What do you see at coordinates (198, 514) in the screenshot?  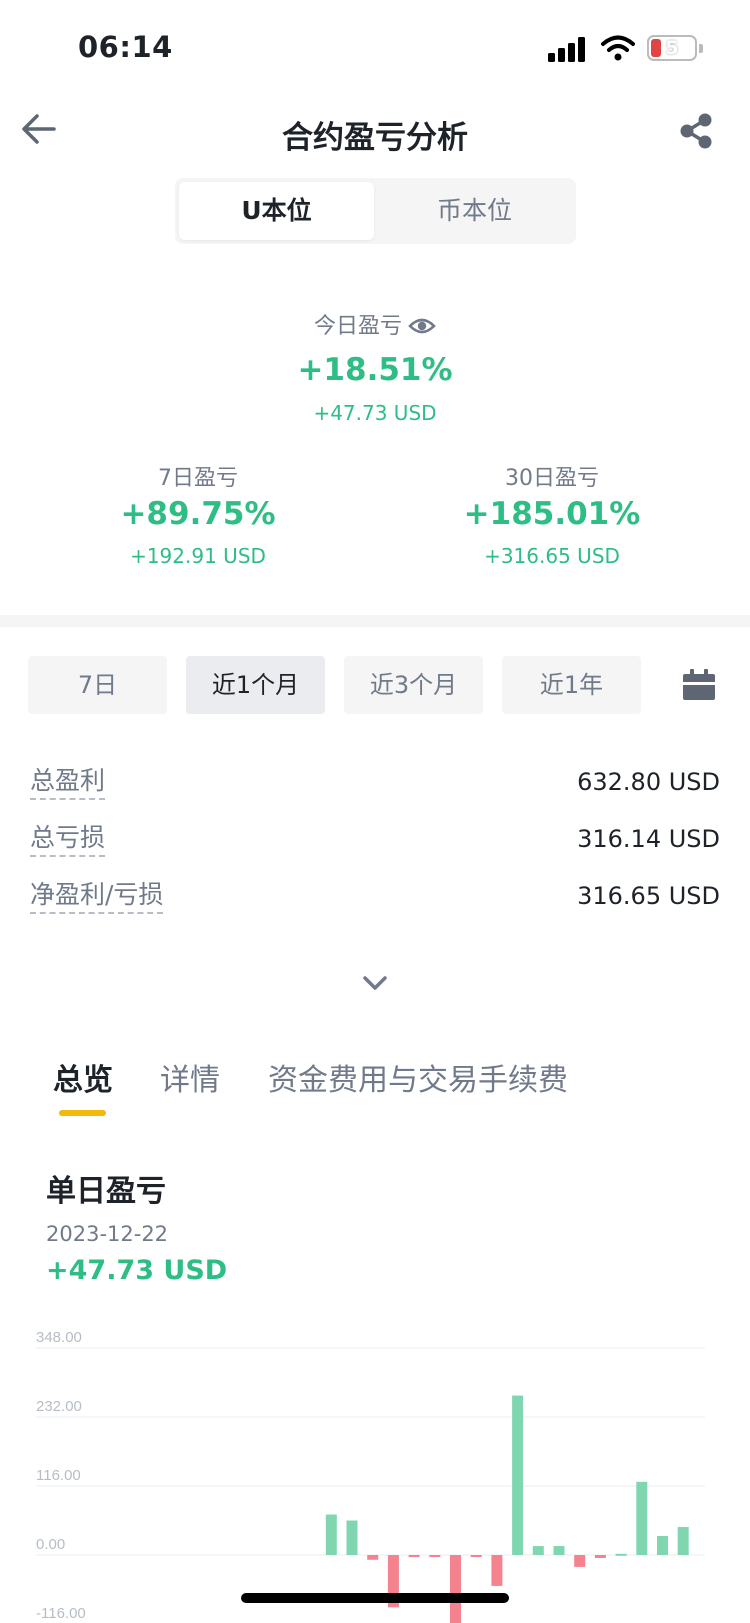 I see `week-pnl-percent: +89.75%` at bounding box center [198, 514].